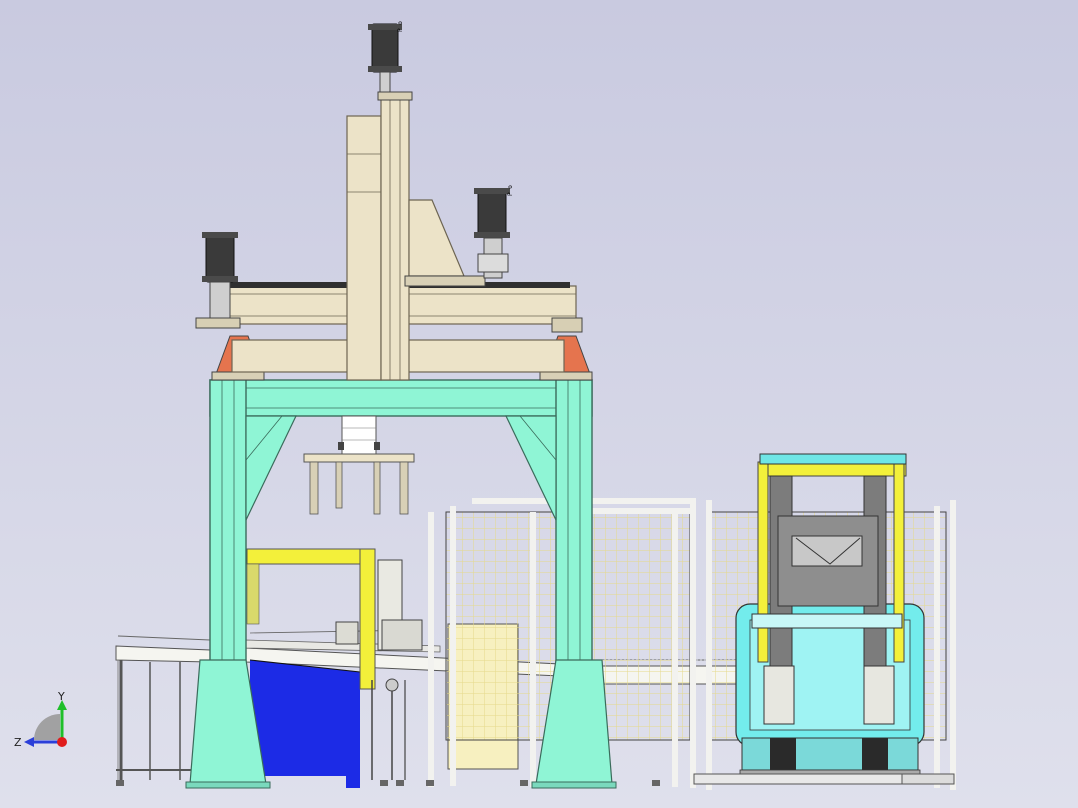 This screenshot has height=808, width=1078. Describe the element at coordinates (305, 723) in the screenshot. I see `blue-collection-bin` at that location.